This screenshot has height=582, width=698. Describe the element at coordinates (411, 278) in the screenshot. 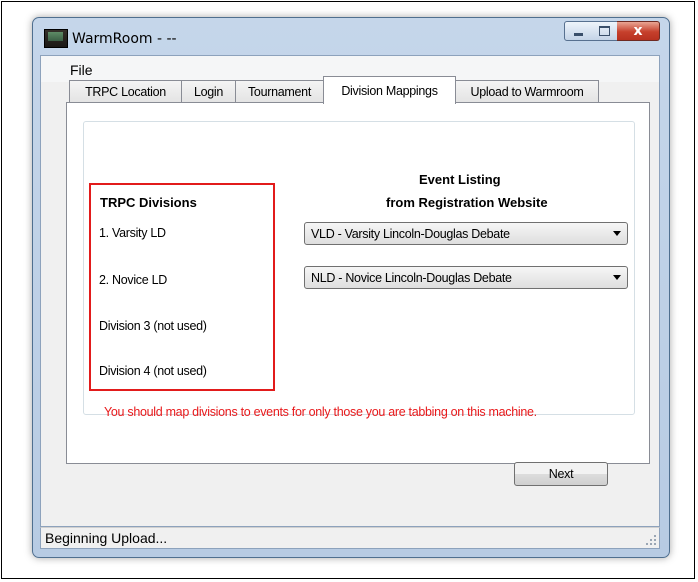

I see `event-select-2-value: NLD - Novice Lincoln-Douglas Debate` at that location.